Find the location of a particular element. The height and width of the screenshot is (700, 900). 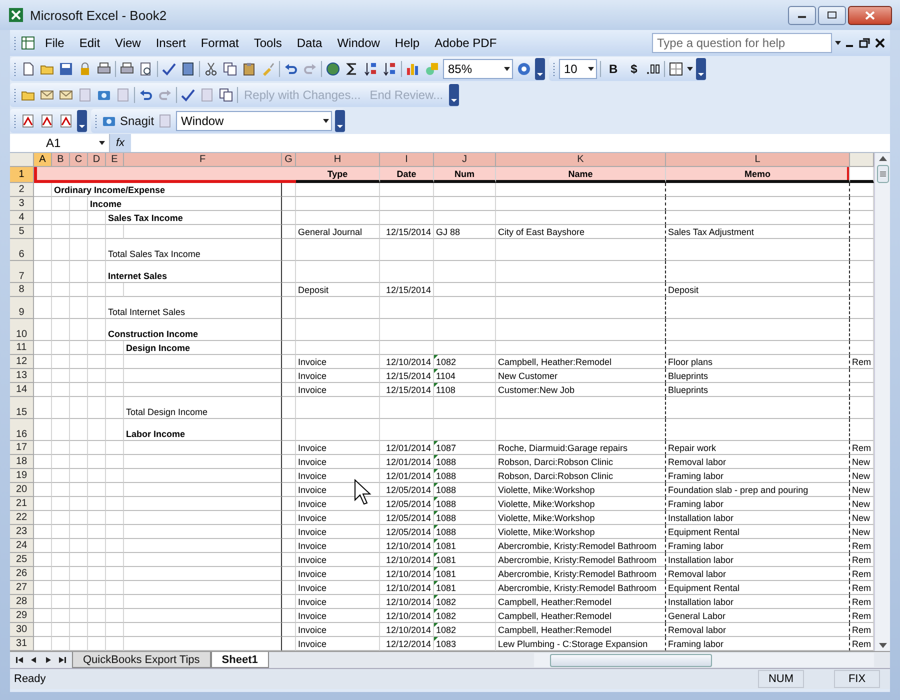

section-heading: Labor Income is located at coordinates (203, 430).